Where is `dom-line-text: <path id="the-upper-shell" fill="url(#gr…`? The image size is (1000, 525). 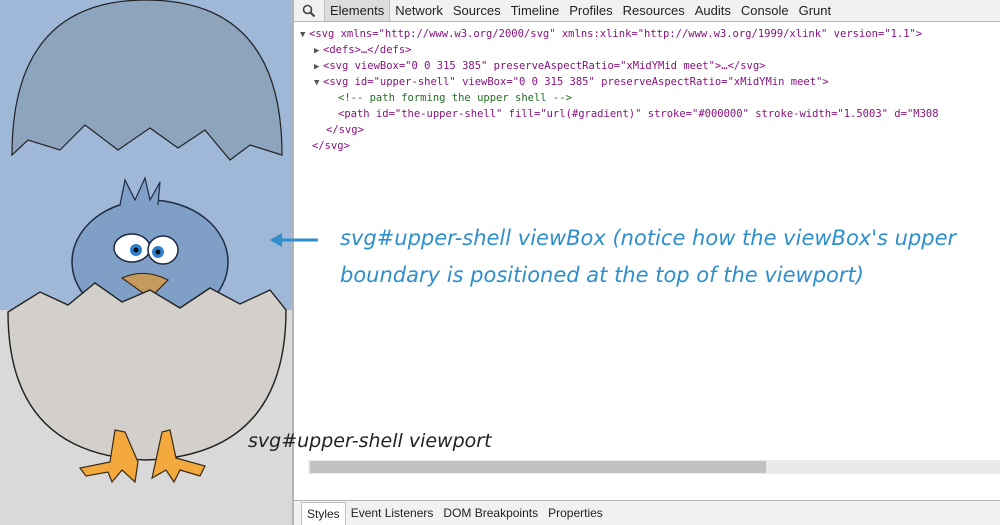
dom-line-text: <path id="the-upper-shell" fill="url(#gr… is located at coordinates (638, 114).